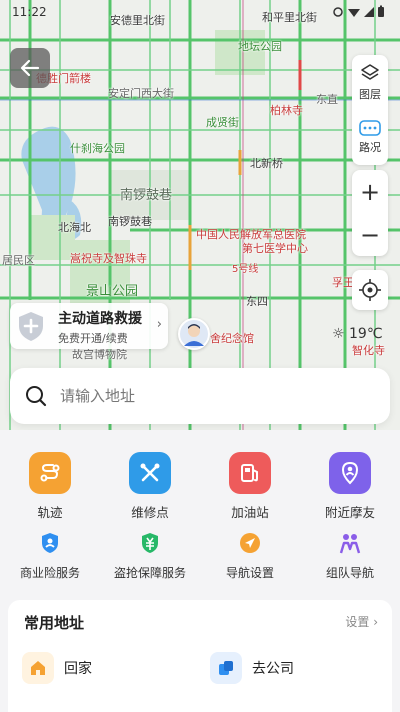 Image resolution: width=400 pixels, height=712 pixels. Describe the element at coordinates (18, 260) in the screenshot. I see `map-label-ju: 居民区` at that location.